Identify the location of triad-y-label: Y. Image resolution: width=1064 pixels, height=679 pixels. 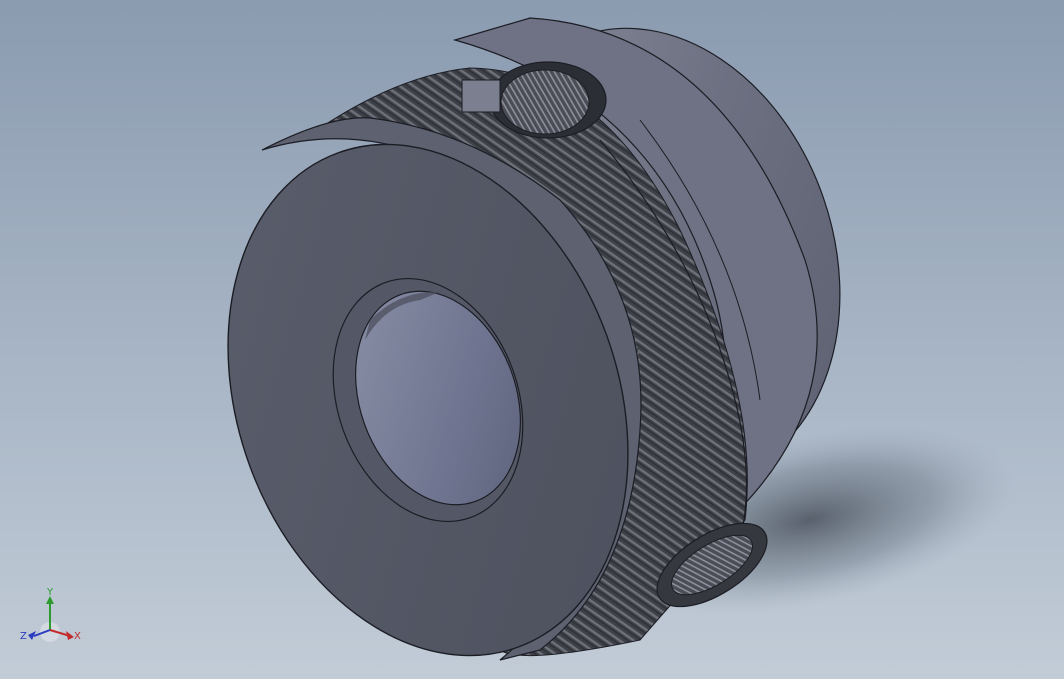
(50, 592).